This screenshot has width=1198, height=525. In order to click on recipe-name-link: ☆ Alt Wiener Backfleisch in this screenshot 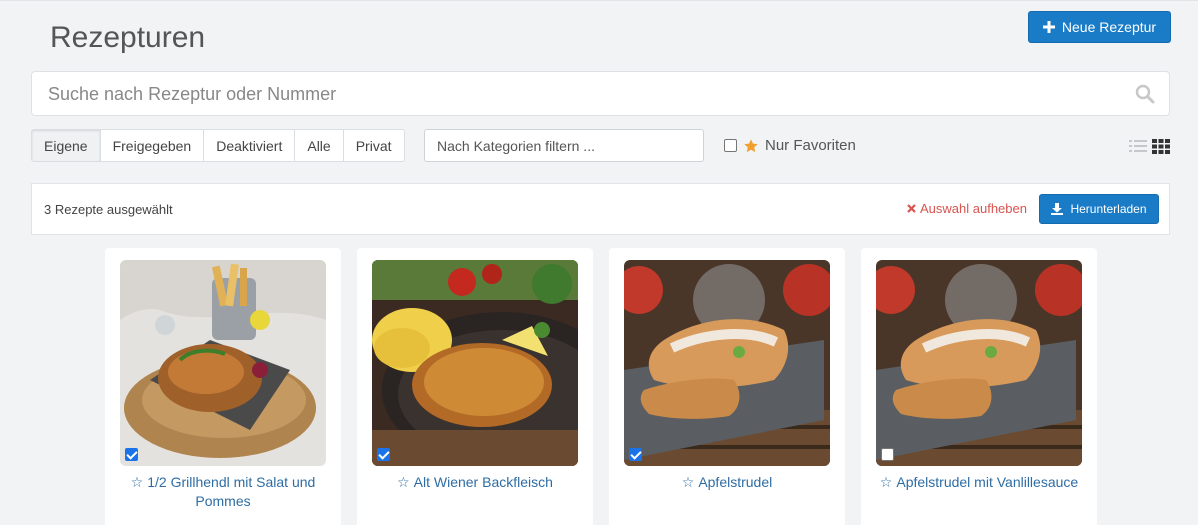, I will do `click(475, 482)`.